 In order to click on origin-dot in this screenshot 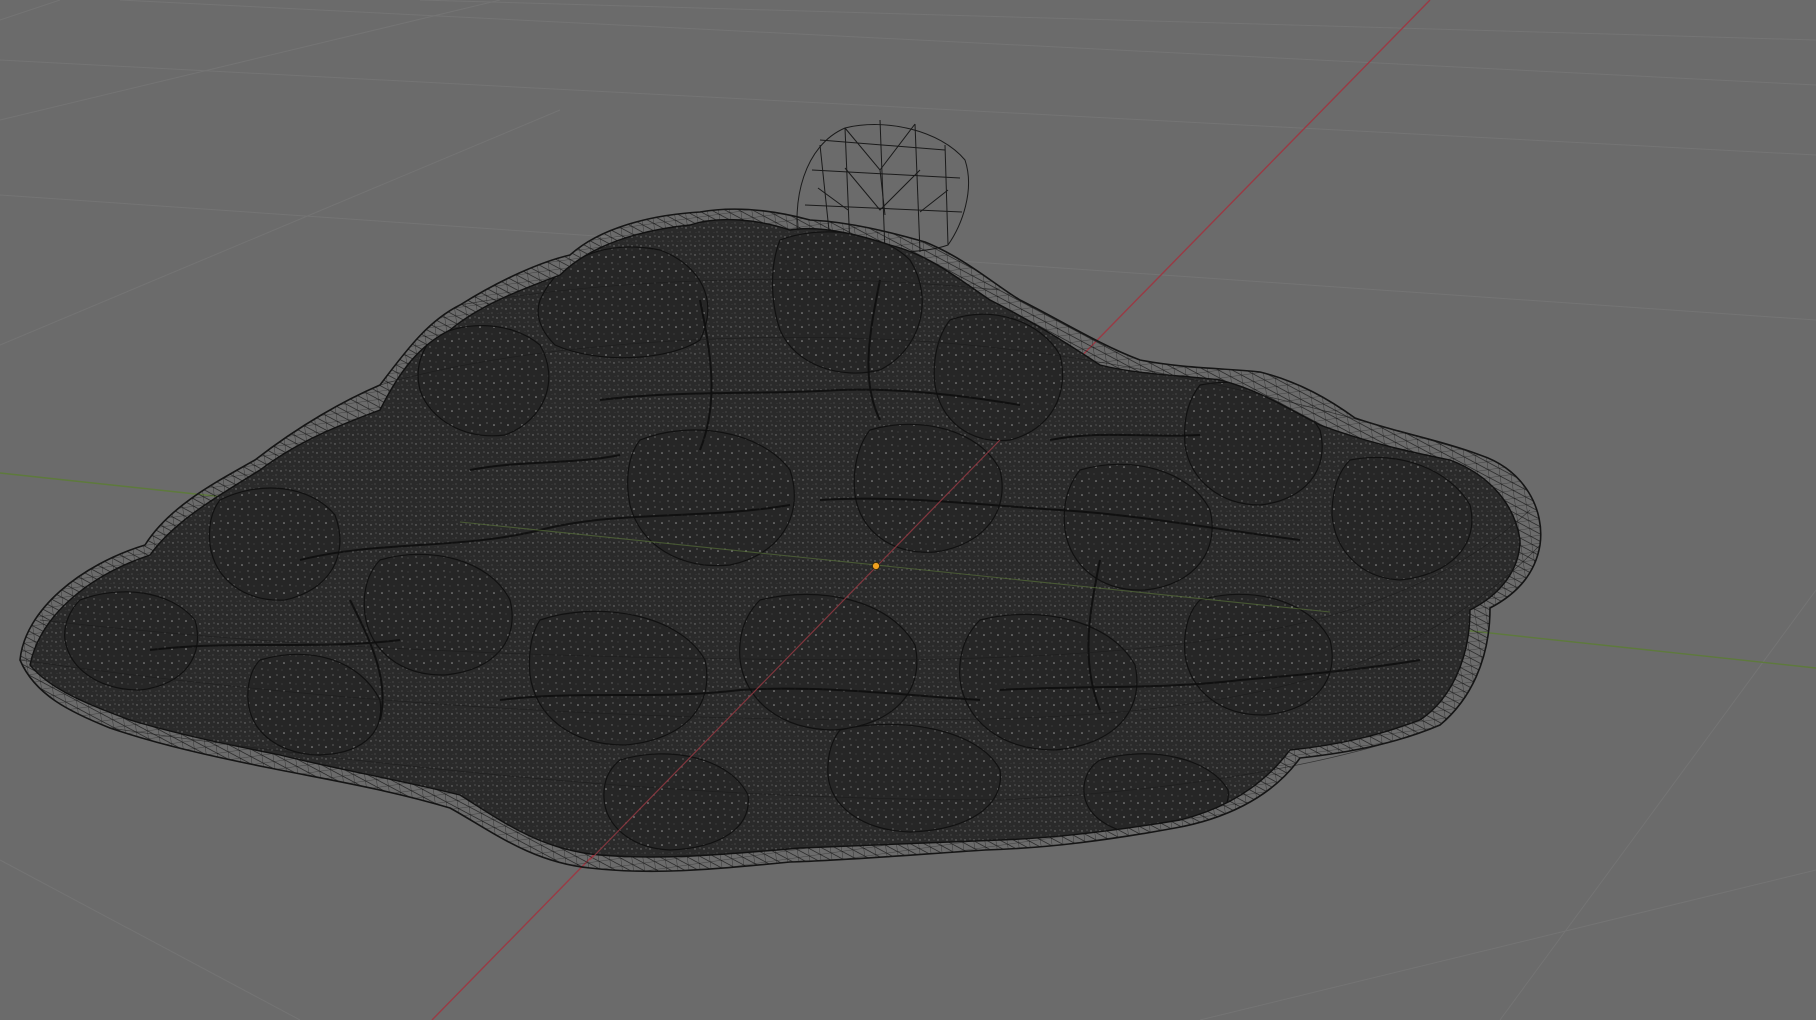, I will do `click(876, 566)`.